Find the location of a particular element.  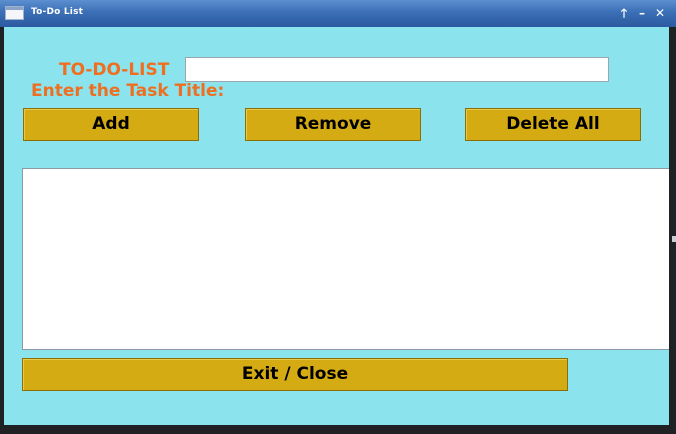

add-button: Add is located at coordinates (111, 124).